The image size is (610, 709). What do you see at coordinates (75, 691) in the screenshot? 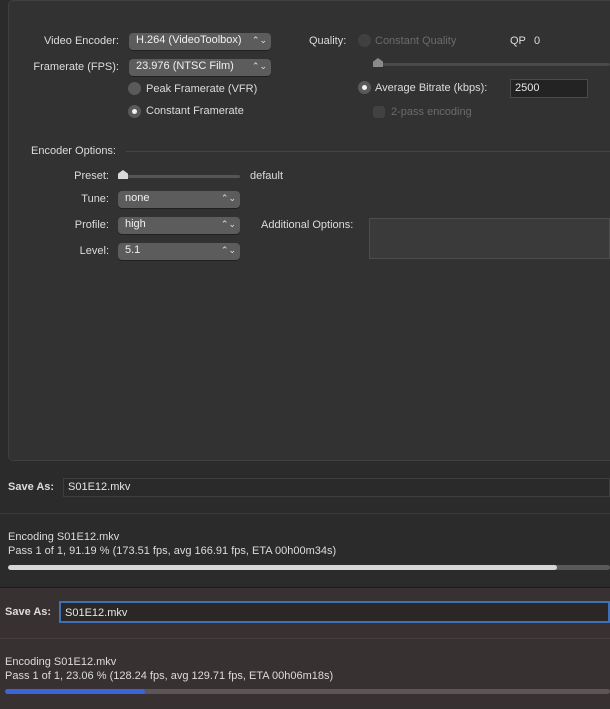
I see `progress-fill-bottom` at bounding box center [75, 691].